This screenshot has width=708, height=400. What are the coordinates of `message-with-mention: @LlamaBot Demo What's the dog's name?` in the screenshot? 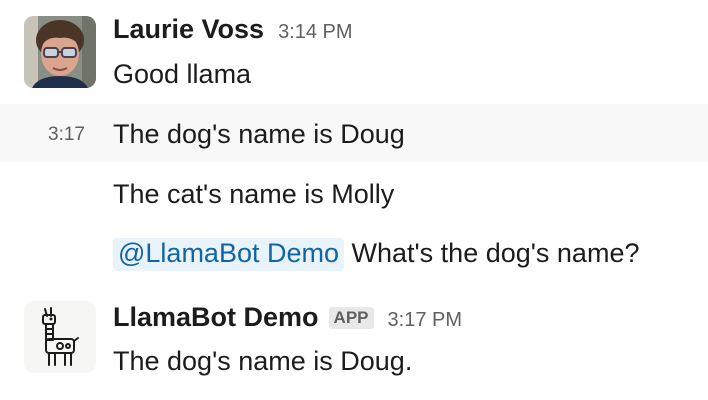 It's located at (376, 254).